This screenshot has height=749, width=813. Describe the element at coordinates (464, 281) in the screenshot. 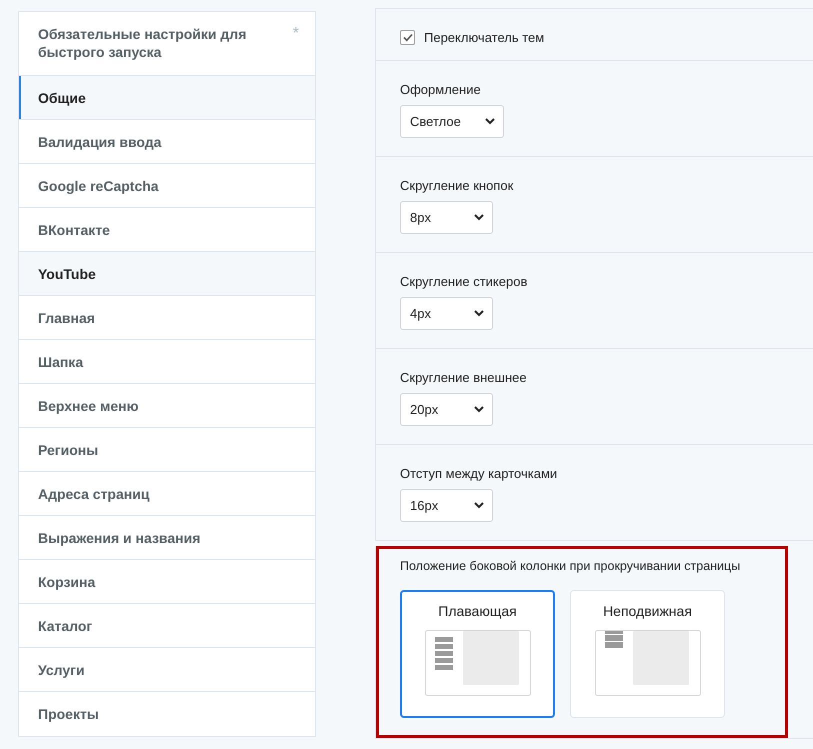

I see `field-label: Скругление стикеров` at that location.